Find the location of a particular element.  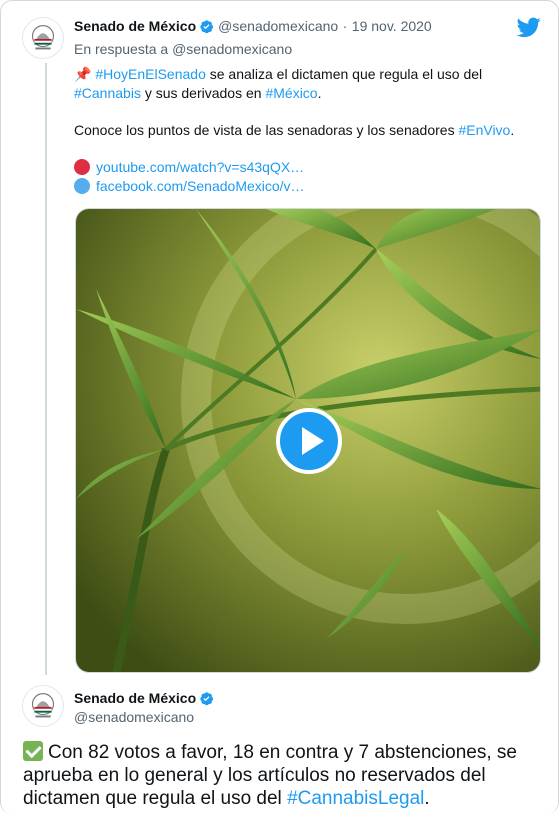

play-icon is located at coordinates (309, 441).